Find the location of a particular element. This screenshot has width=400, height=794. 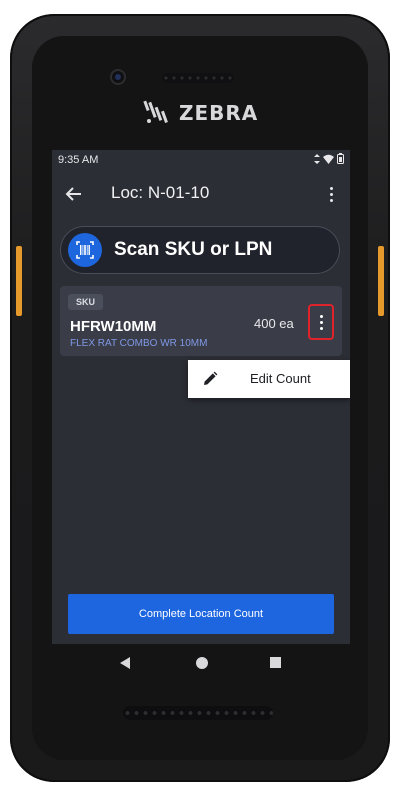

status-icons is located at coordinates (329, 158).